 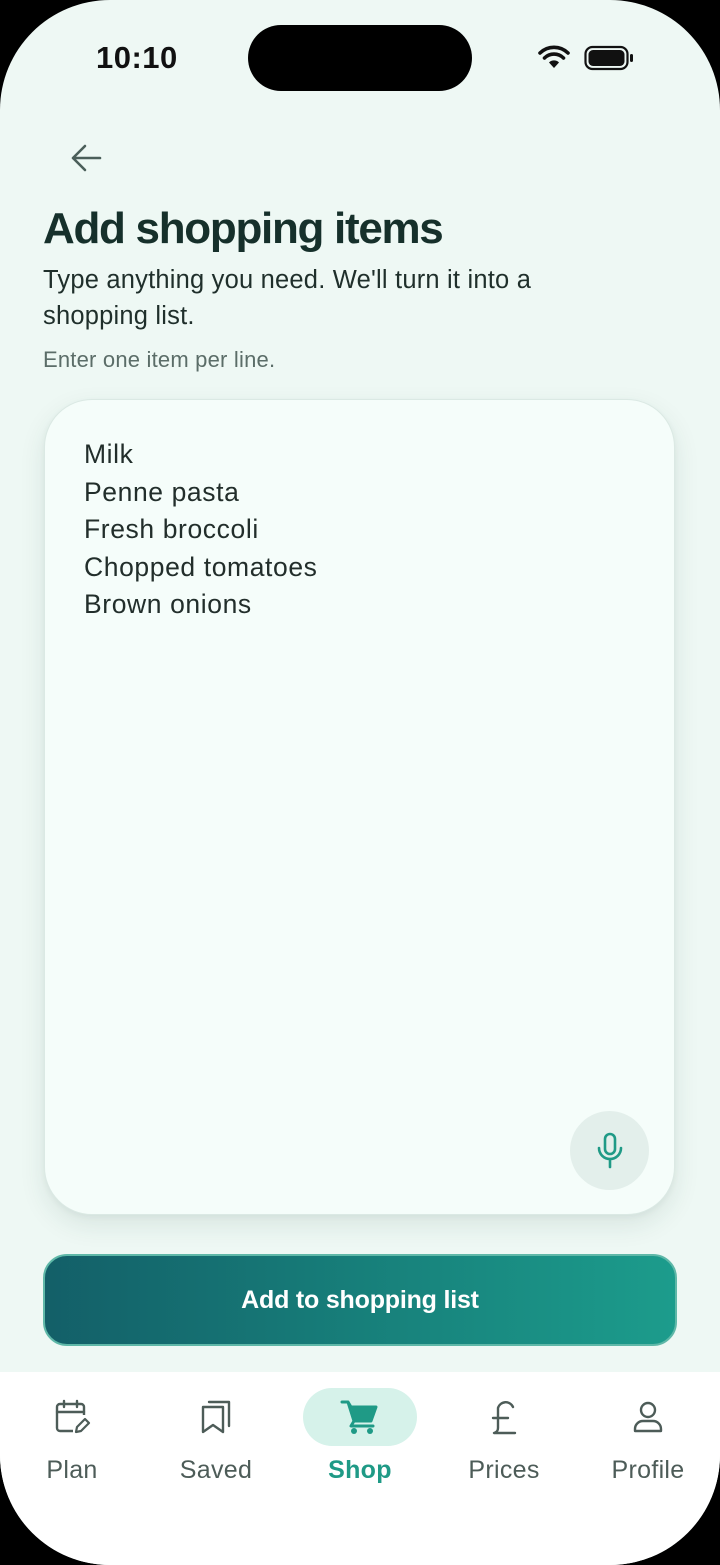 What do you see at coordinates (554, 56) in the screenshot?
I see `wifi-icon` at bounding box center [554, 56].